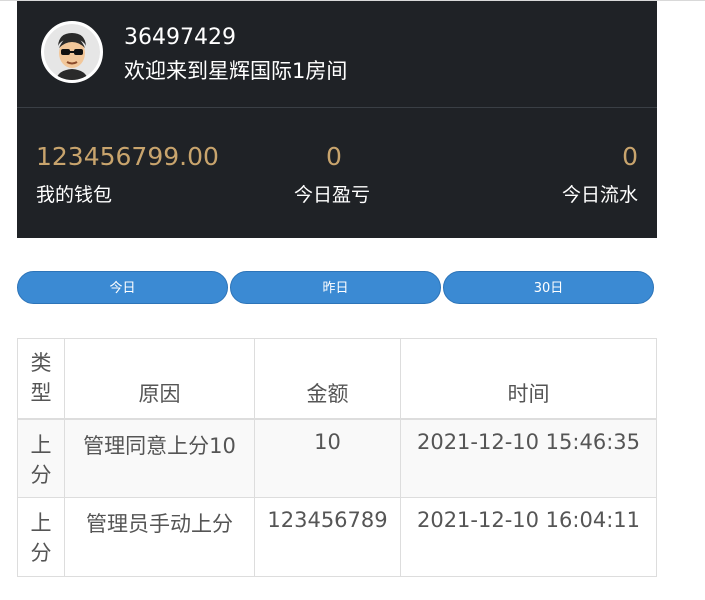  Describe the element at coordinates (528, 458) in the screenshot. I see `cell-time: 2021-12-10 15:46:35` at that location.